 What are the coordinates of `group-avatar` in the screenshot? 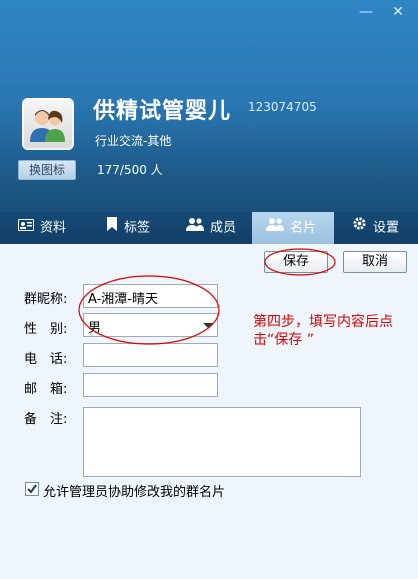 It's located at (48, 124).